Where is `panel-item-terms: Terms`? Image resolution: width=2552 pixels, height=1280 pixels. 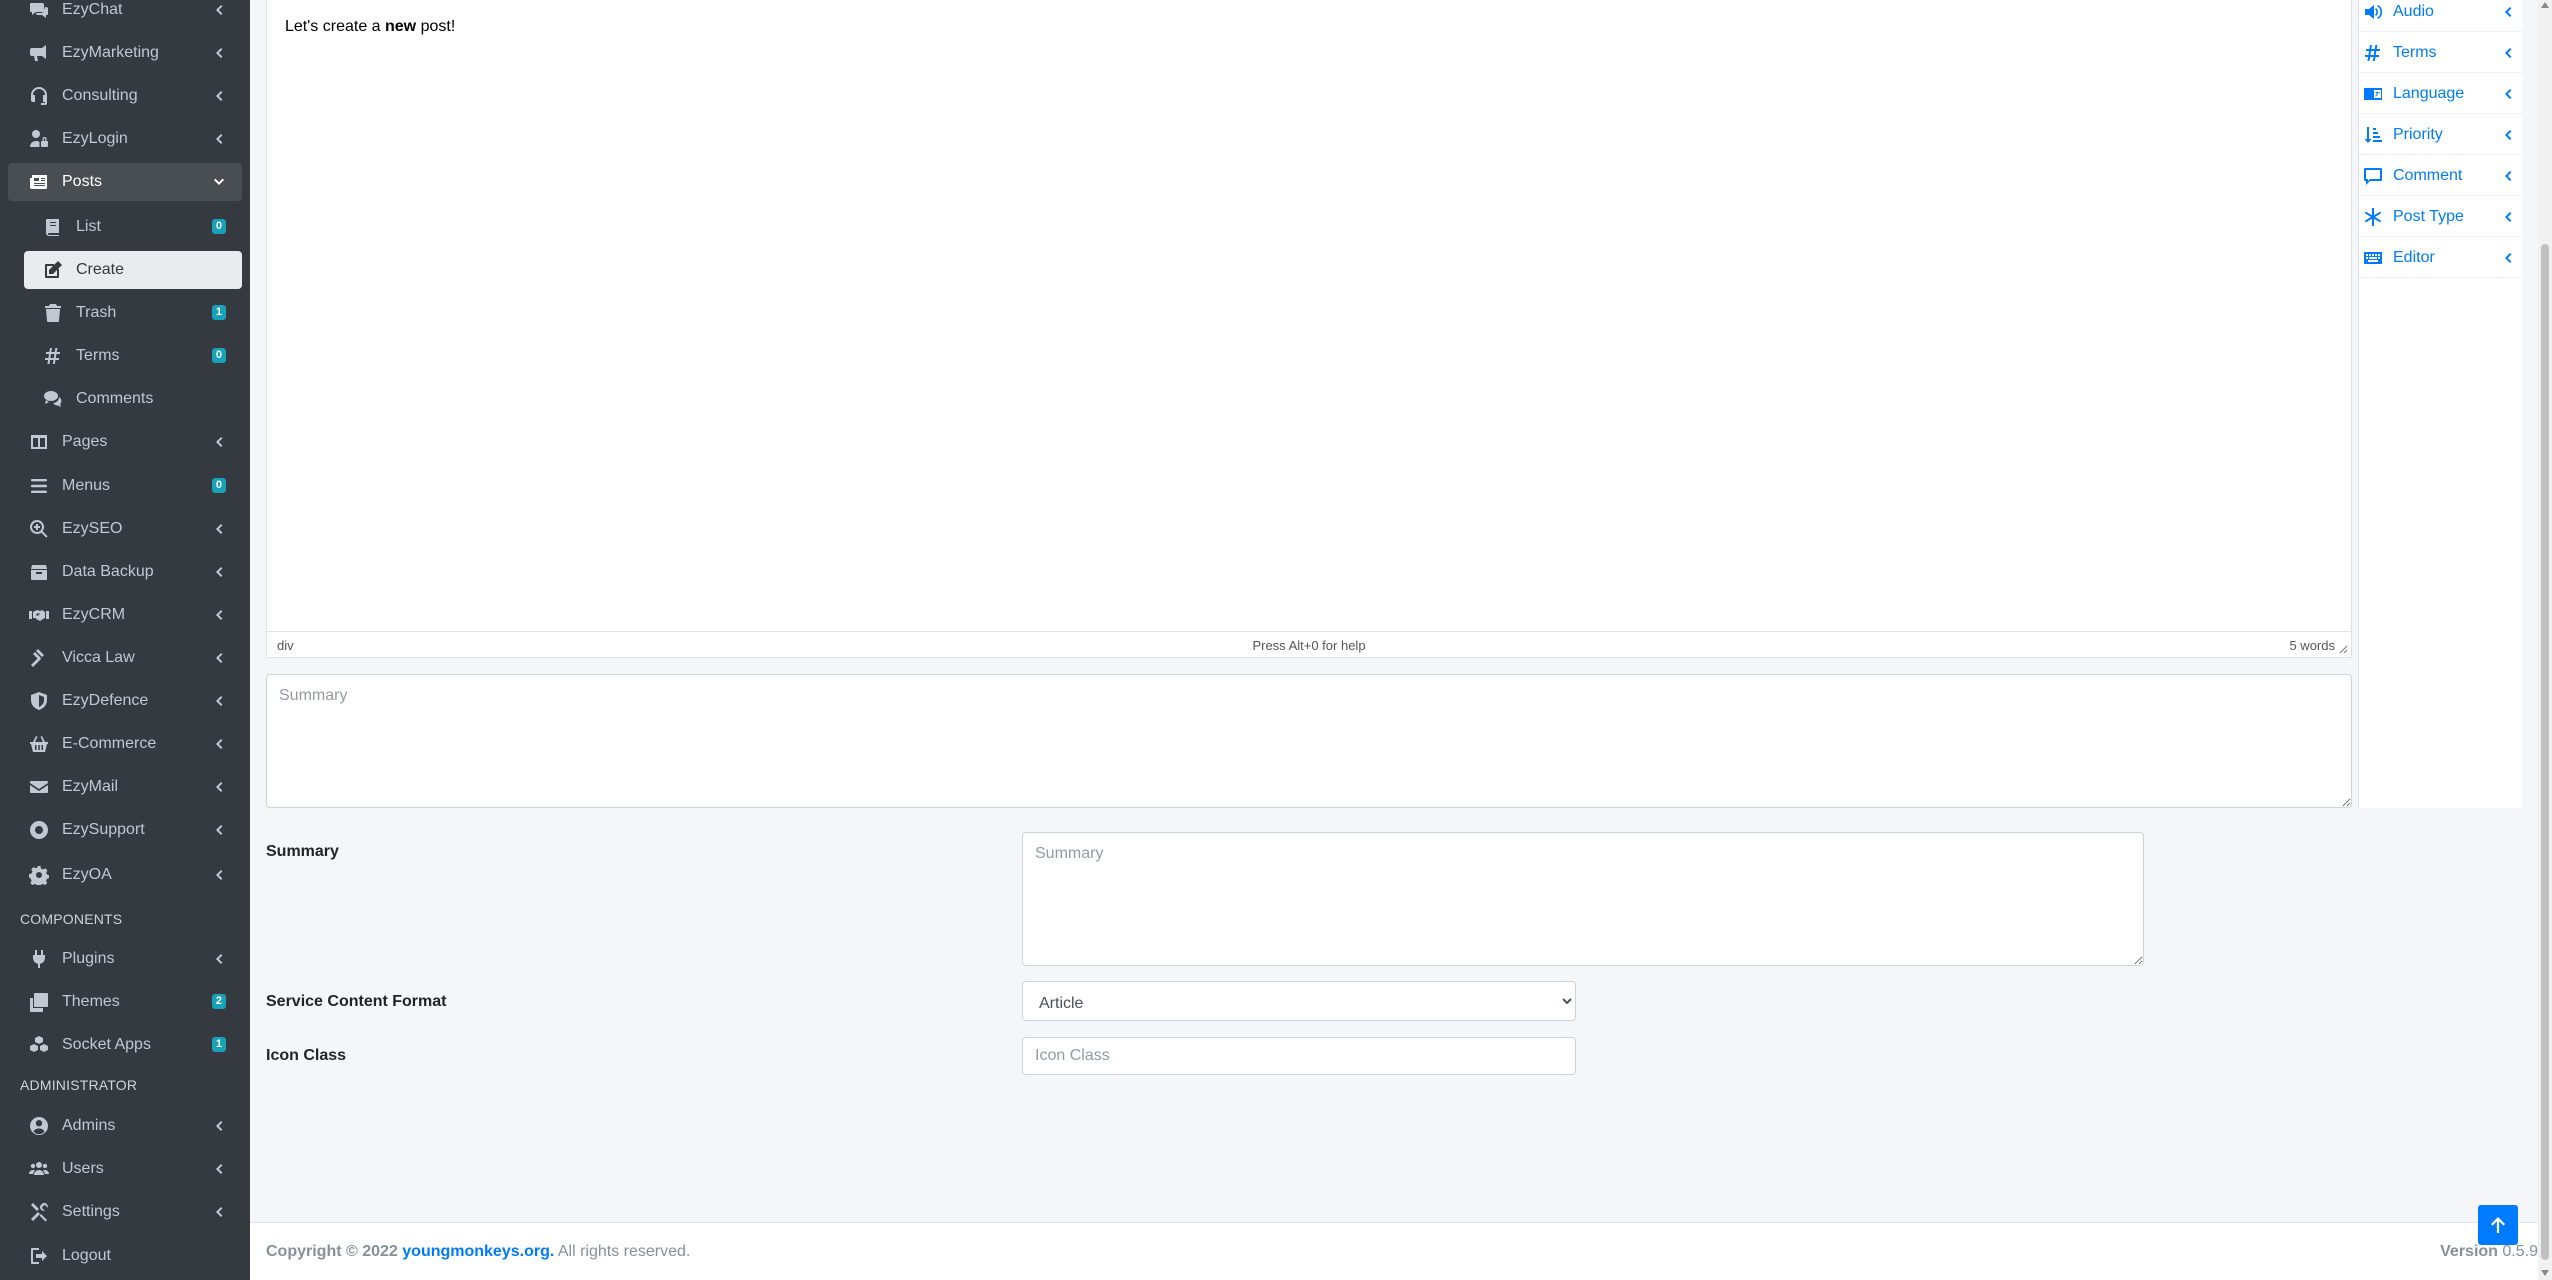
panel-item-terms: Terms is located at coordinates (2441, 53).